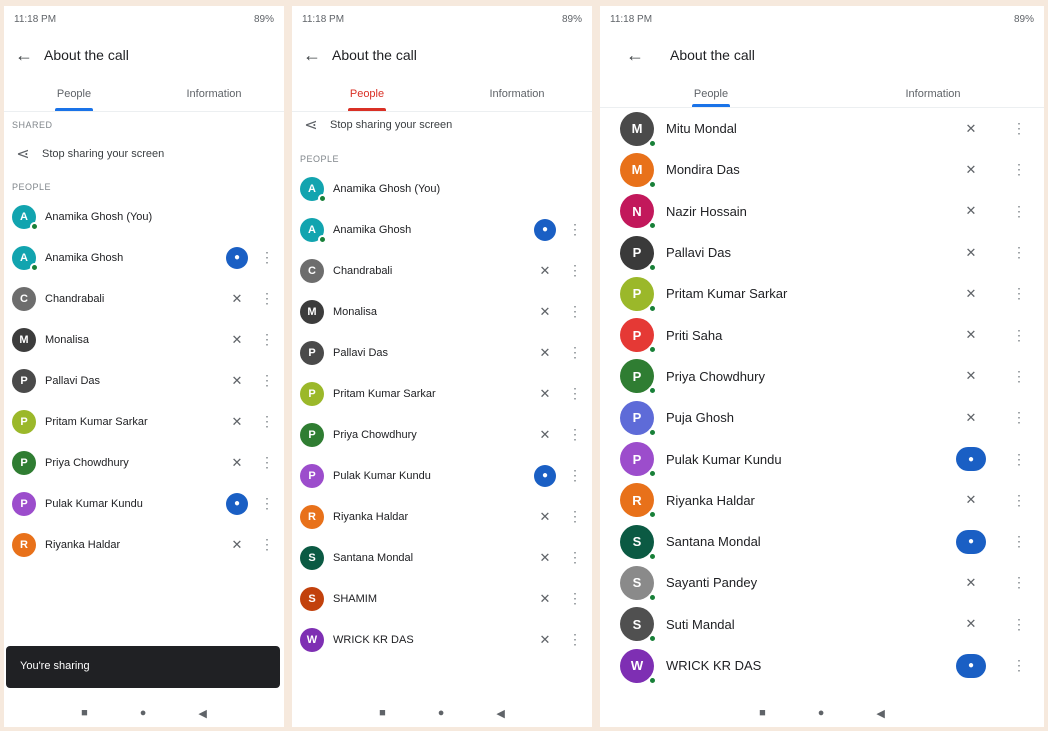 The height and width of the screenshot is (731, 1048). I want to click on participant-row: S Sayanti Pandey ✕ ⋮, so click(822, 582).